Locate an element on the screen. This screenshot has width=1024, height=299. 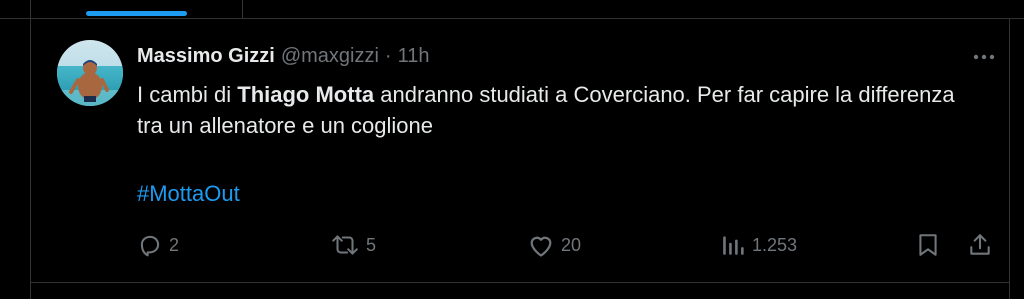
tab-strip is located at coordinates (512, 9).